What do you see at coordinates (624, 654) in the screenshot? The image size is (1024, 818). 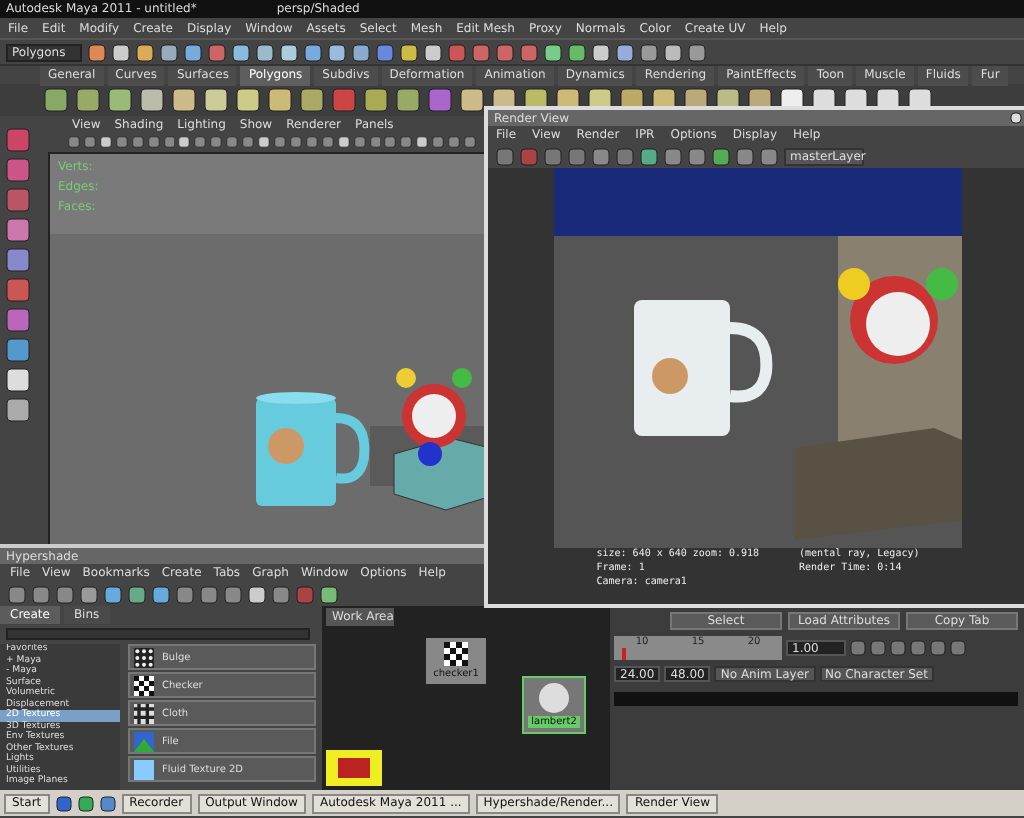 I see `current-frame-marker` at bounding box center [624, 654].